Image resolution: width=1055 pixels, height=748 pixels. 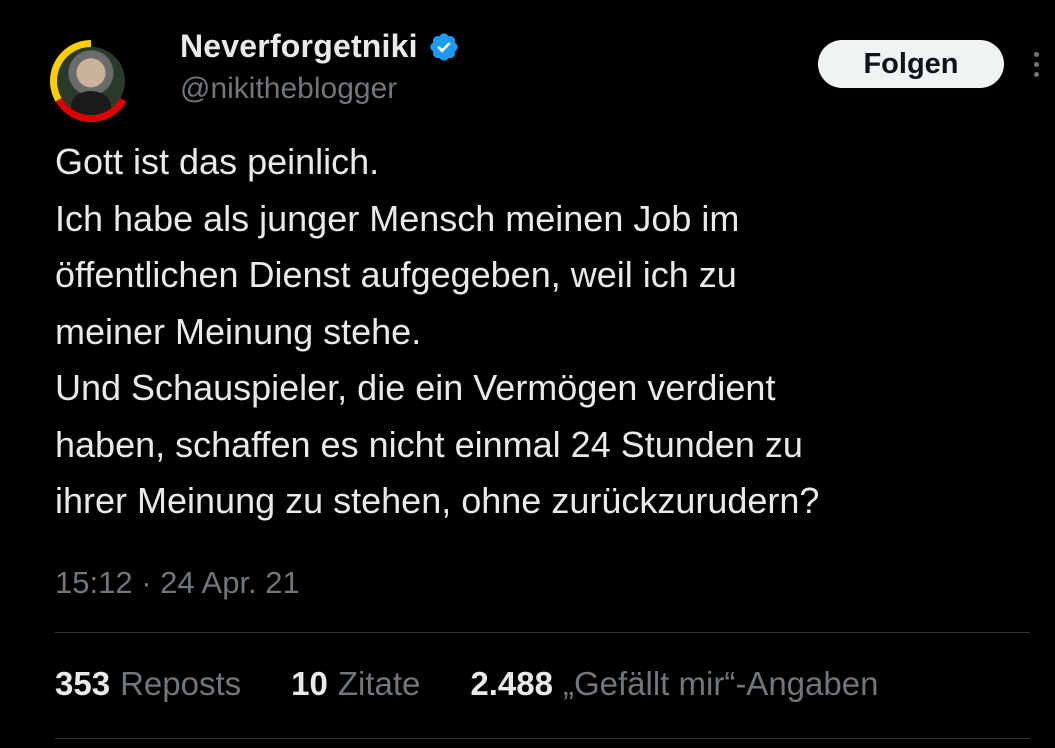 What do you see at coordinates (397, 218) in the screenshot?
I see `tweet-text-line: Ich habe als junger Mensch meinen Job im` at bounding box center [397, 218].